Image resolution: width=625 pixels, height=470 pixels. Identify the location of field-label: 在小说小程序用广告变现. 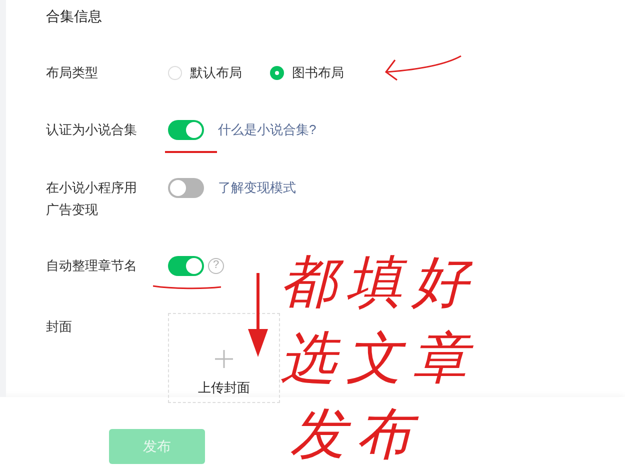
(92, 198).